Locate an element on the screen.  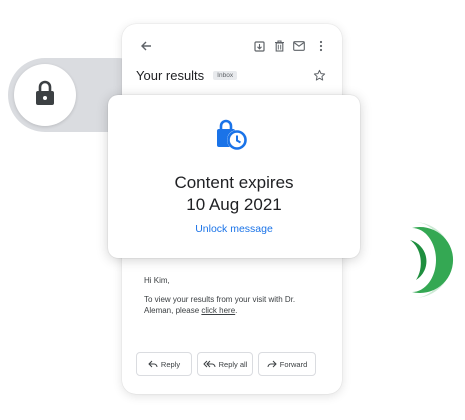
reply-all-button: Reply all is located at coordinates (225, 364).